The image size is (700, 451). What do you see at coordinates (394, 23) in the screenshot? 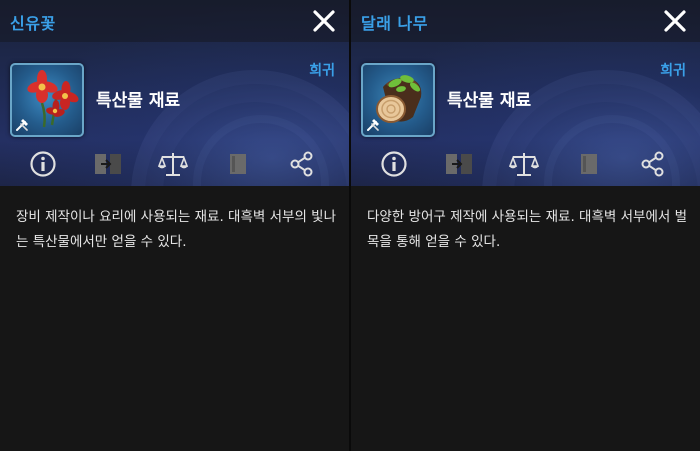
I see `item-name: 달래 나무` at bounding box center [394, 23].